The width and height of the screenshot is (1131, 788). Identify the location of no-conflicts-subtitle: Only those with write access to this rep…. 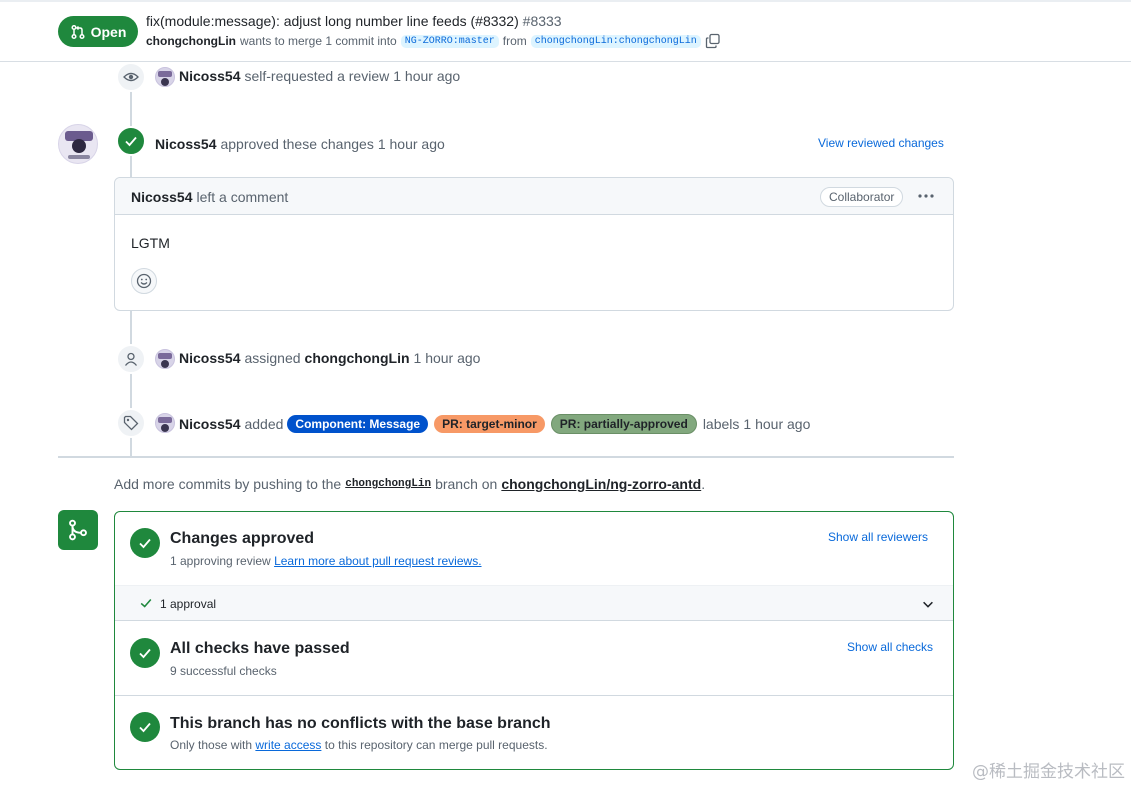
(359, 745).